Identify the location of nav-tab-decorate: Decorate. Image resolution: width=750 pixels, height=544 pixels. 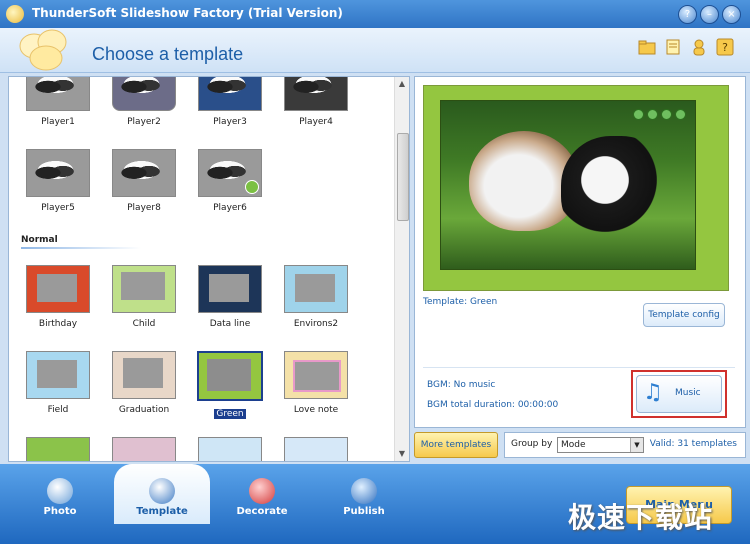
(262, 494).